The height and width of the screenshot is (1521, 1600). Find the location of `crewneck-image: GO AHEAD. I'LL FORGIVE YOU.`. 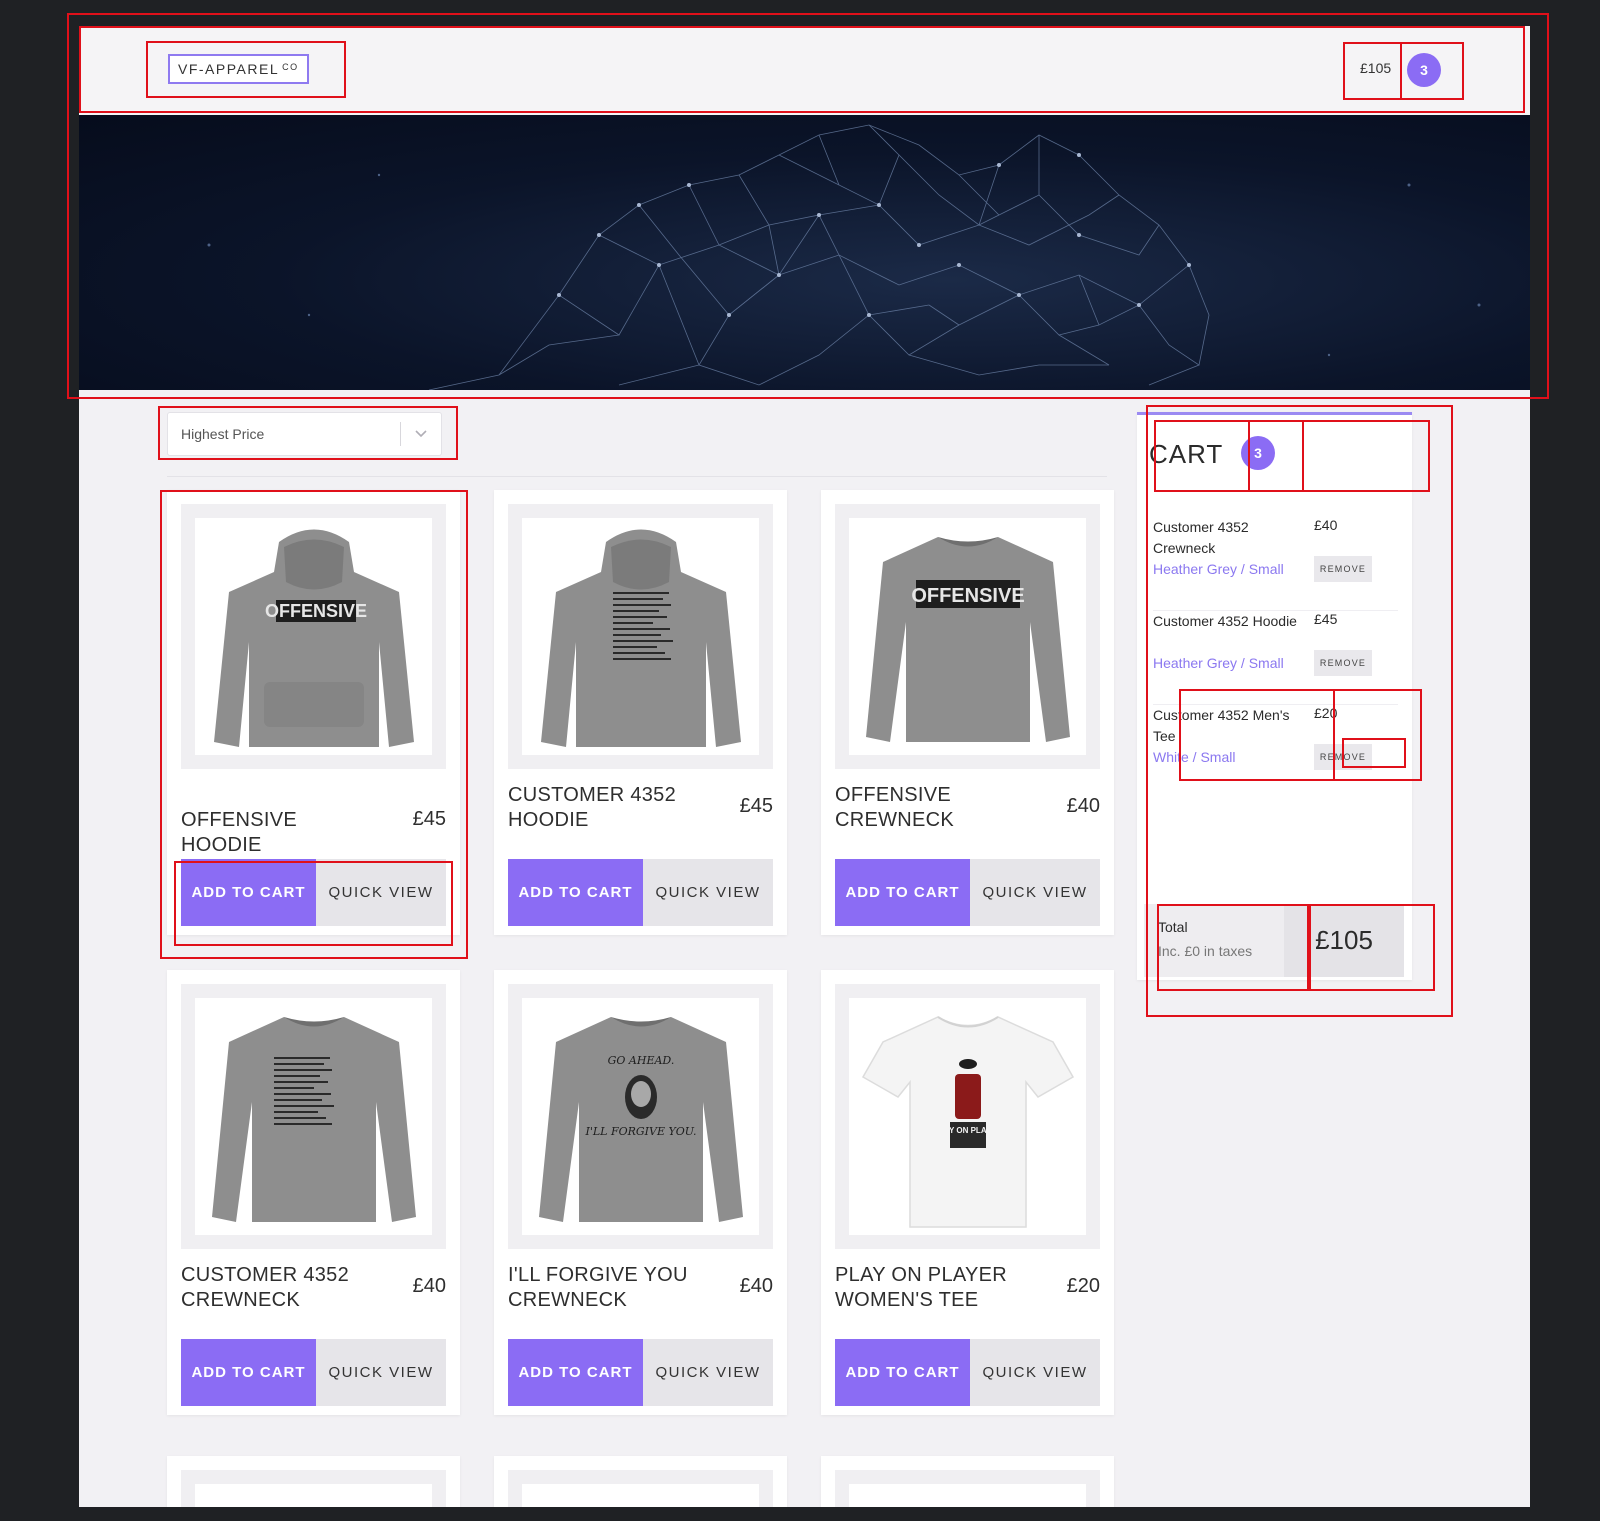

crewneck-image: GO AHEAD. I'LL FORGIVE YOU. is located at coordinates (640, 1119).